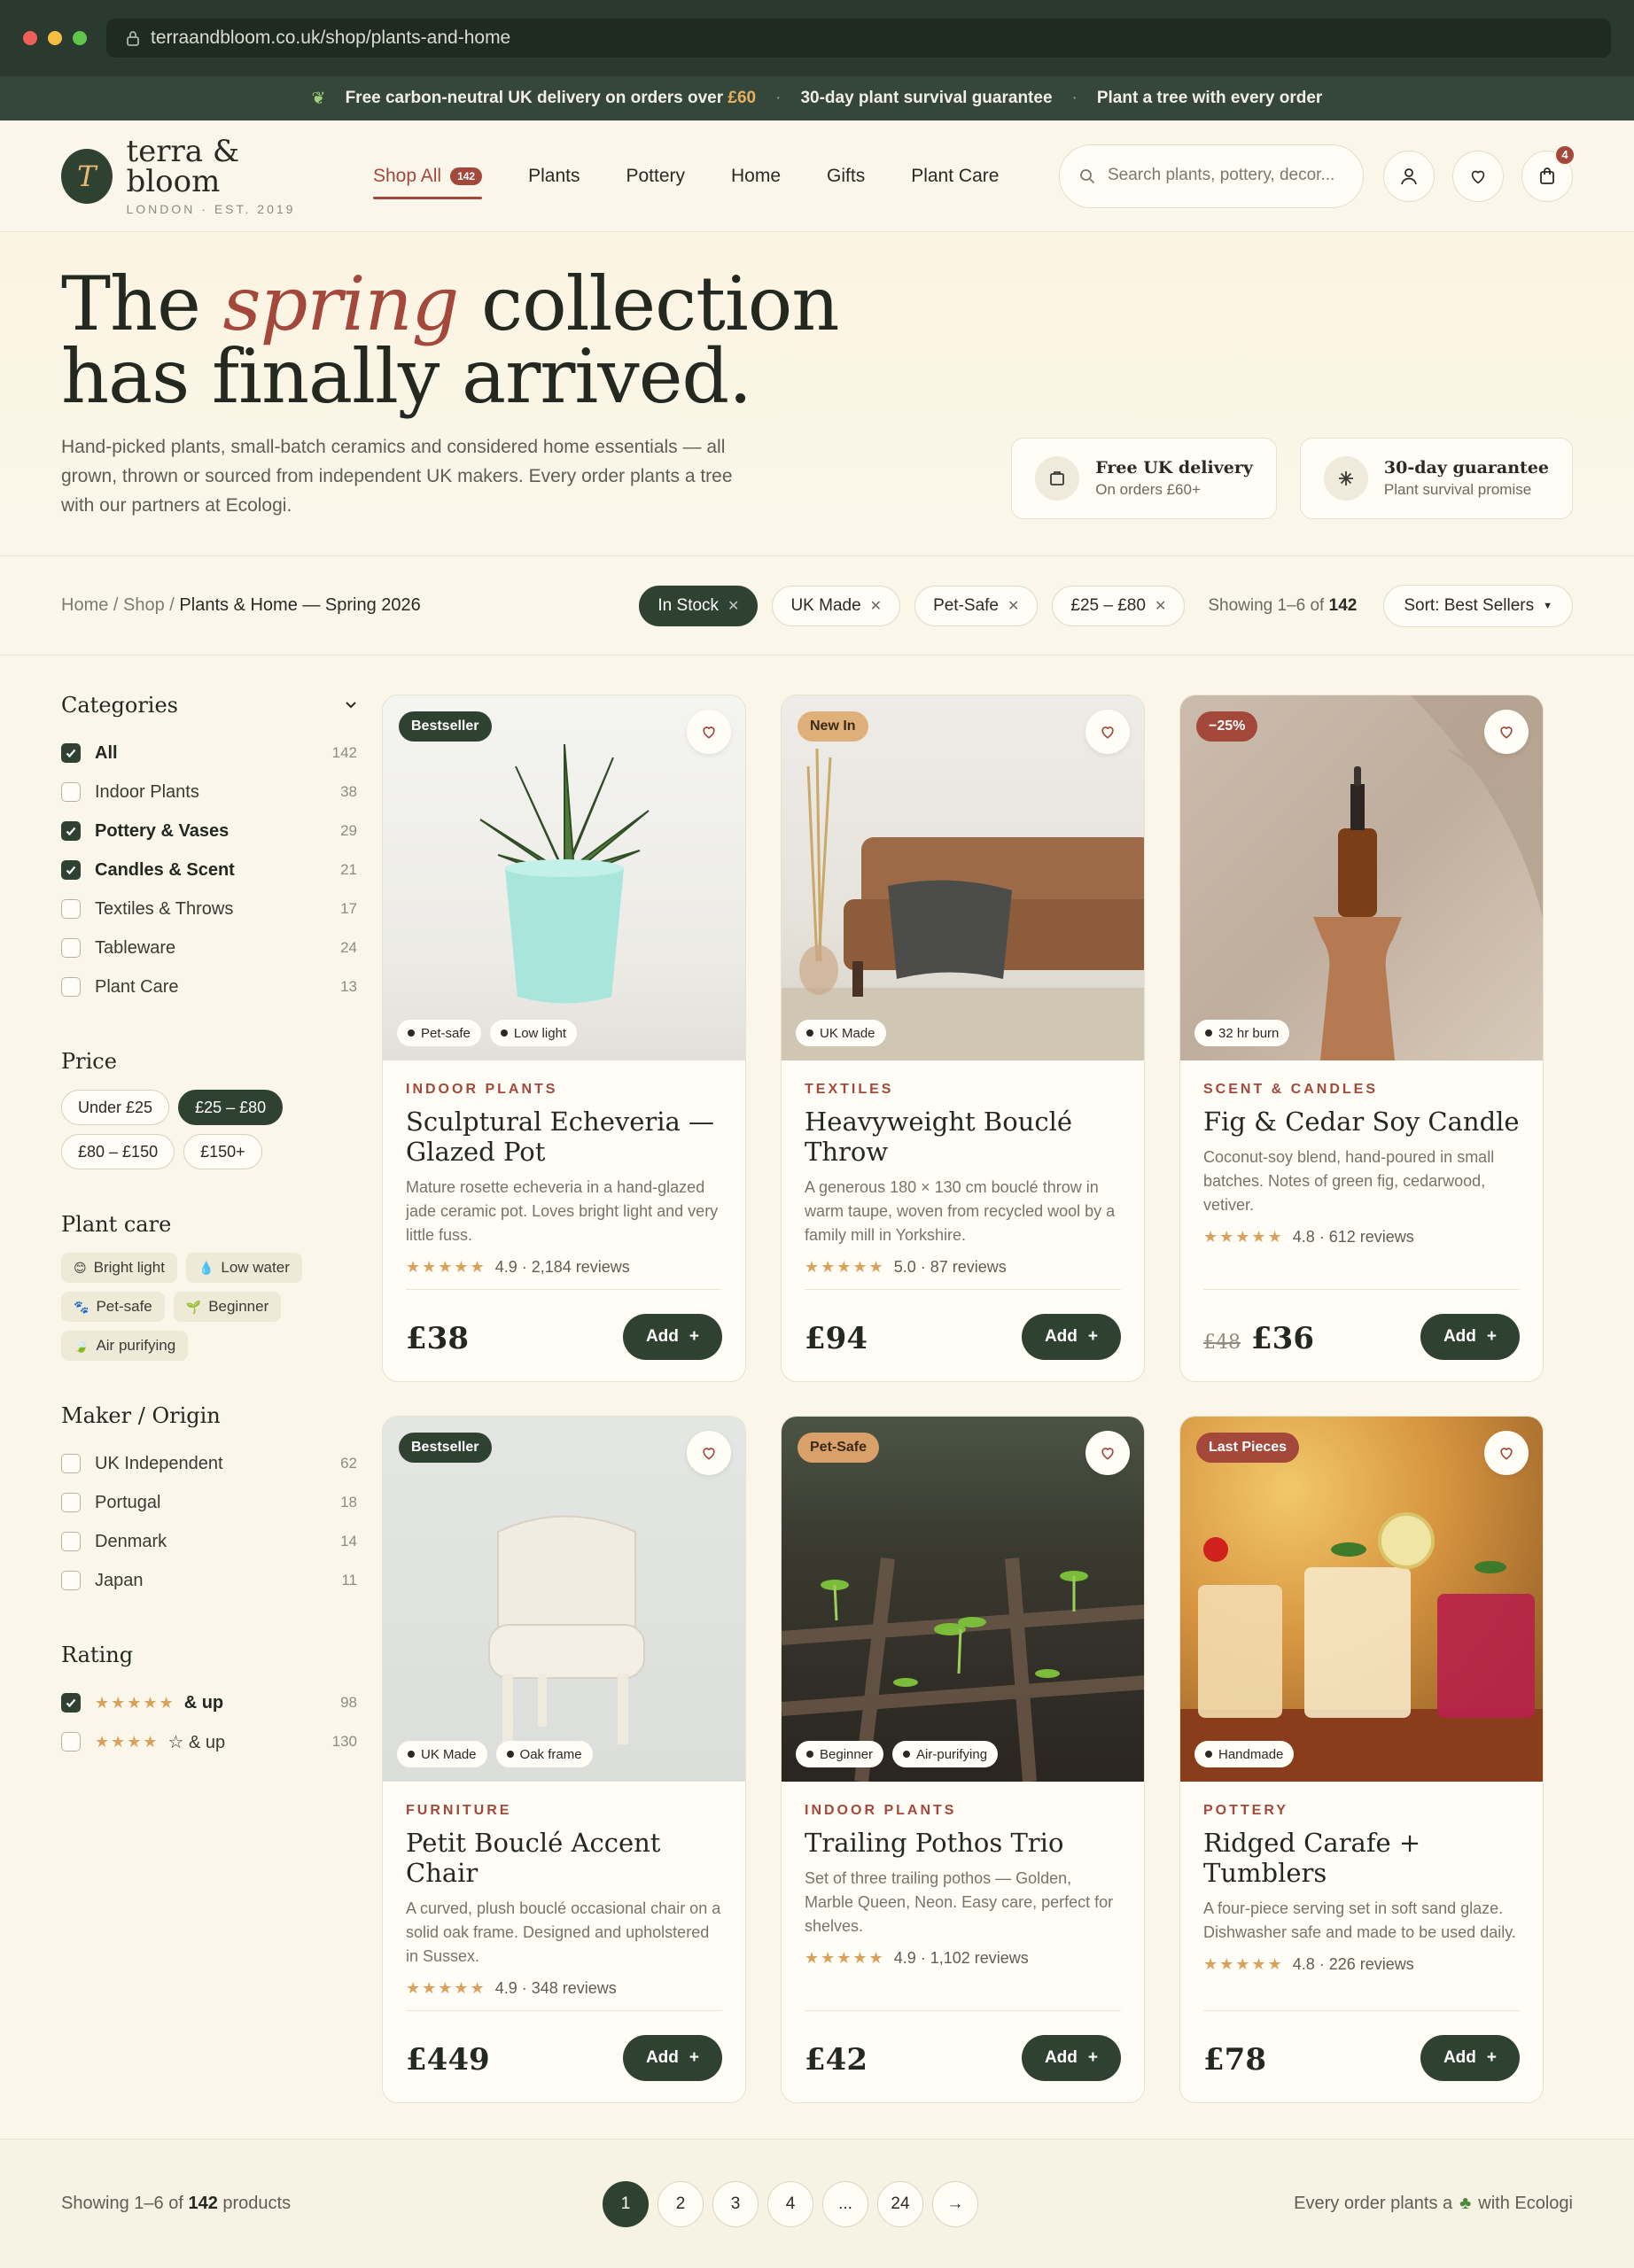 The height and width of the screenshot is (2268, 1634). Describe the element at coordinates (209, 1580) in the screenshot. I see `maker-japan: Japan 11` at that location.